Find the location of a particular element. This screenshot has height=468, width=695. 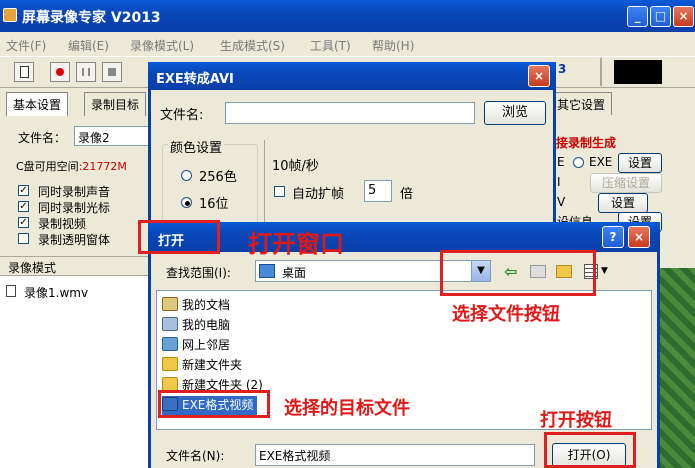

auto-frame-input: 5 is located at coordinates (378, 191).